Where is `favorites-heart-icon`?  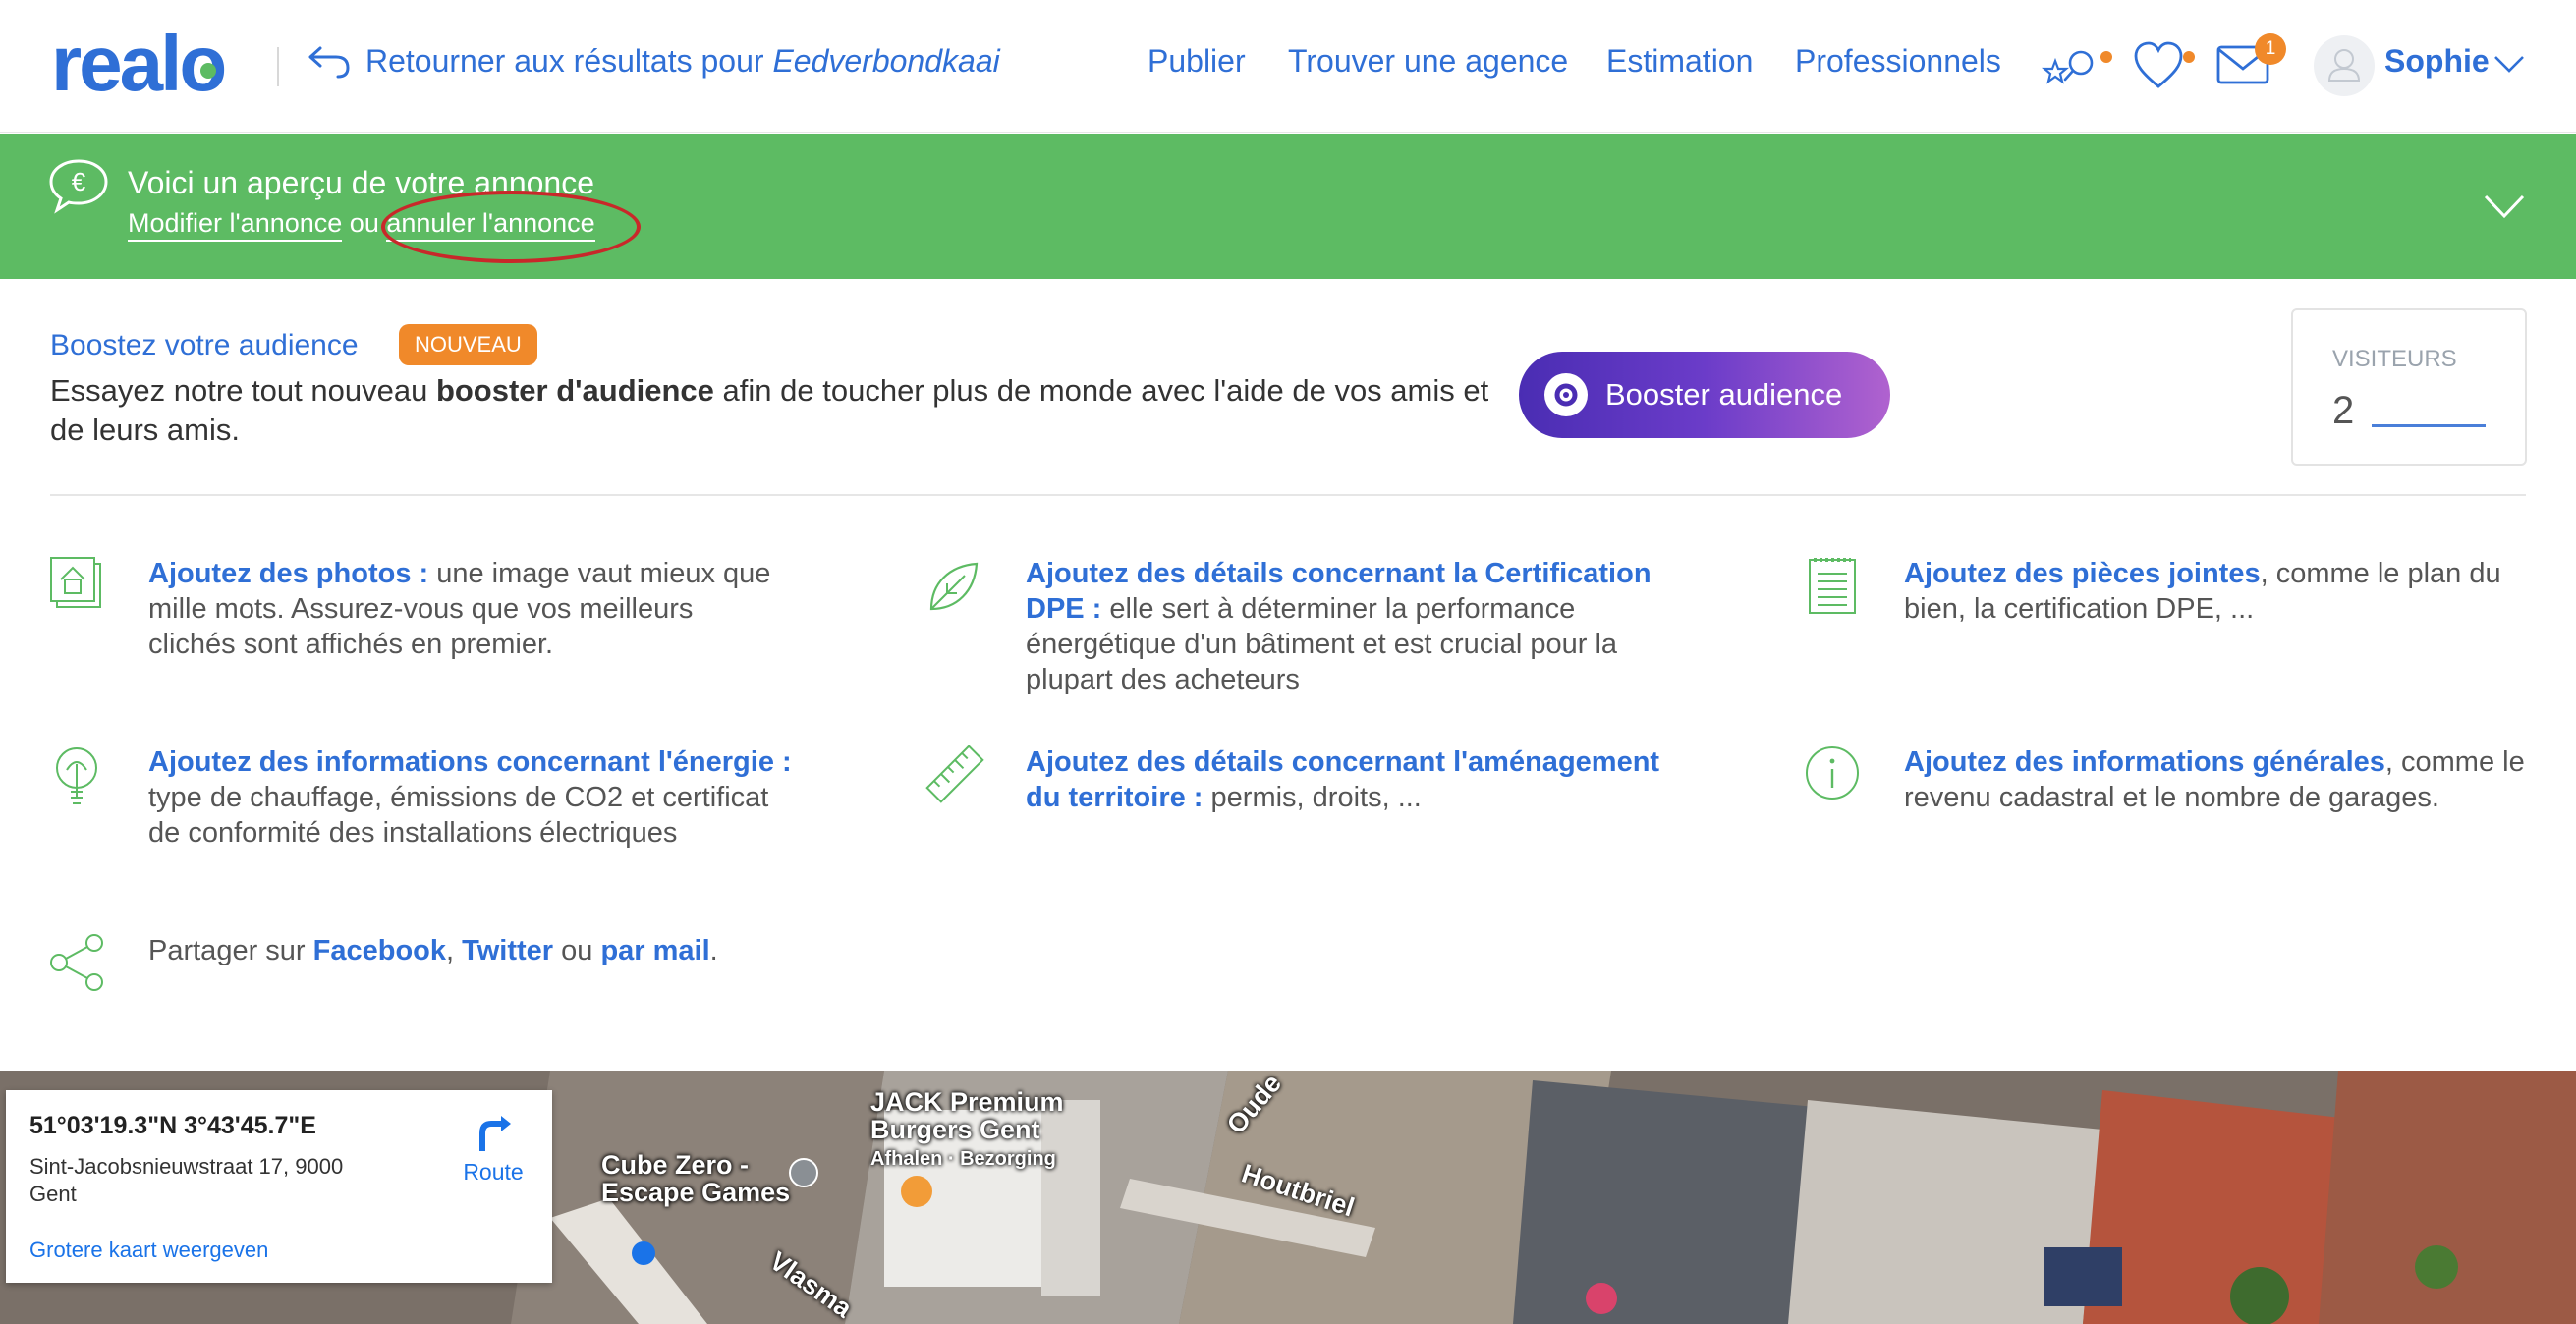
favorites-heart-icon is located at coordinates (2158, 66).